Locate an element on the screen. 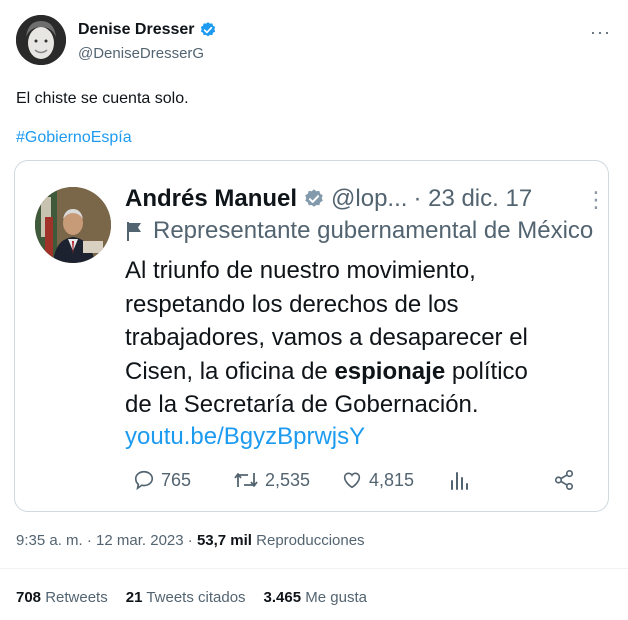 This screenshot has width=628, height=620. quoted-text-line: de la Secretaría de Gobernación. is located at coordinates (302, 404).